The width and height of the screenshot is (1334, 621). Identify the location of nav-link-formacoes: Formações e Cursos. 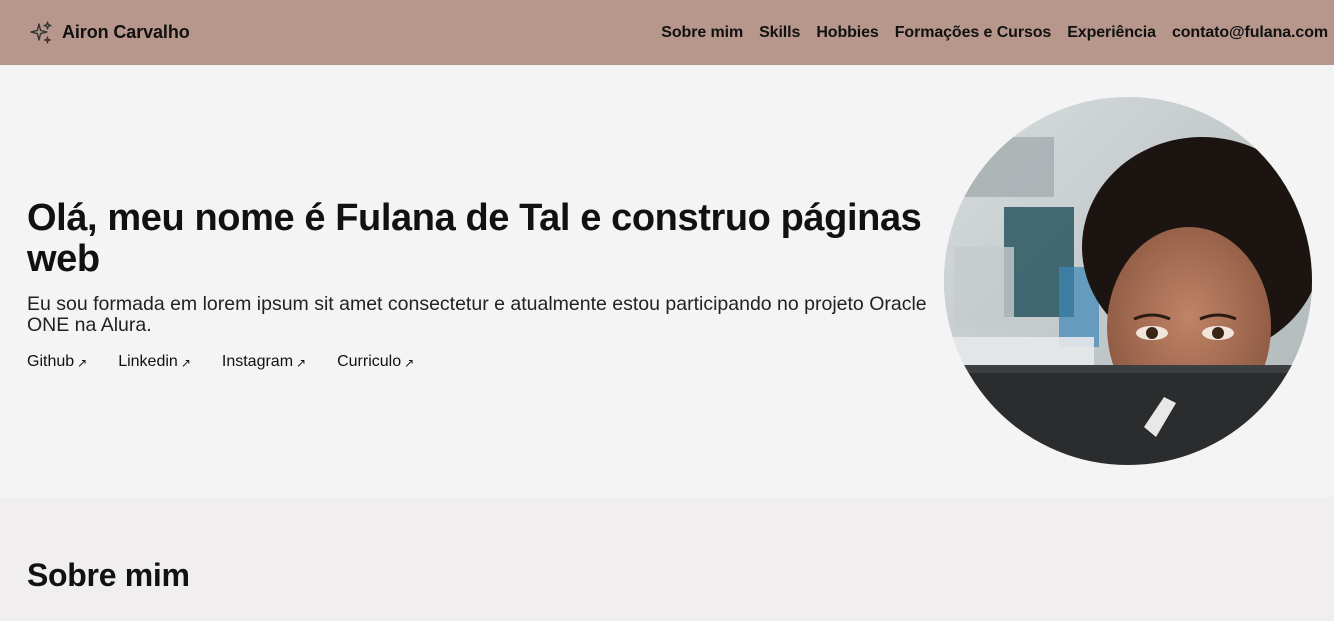
(973, 33).